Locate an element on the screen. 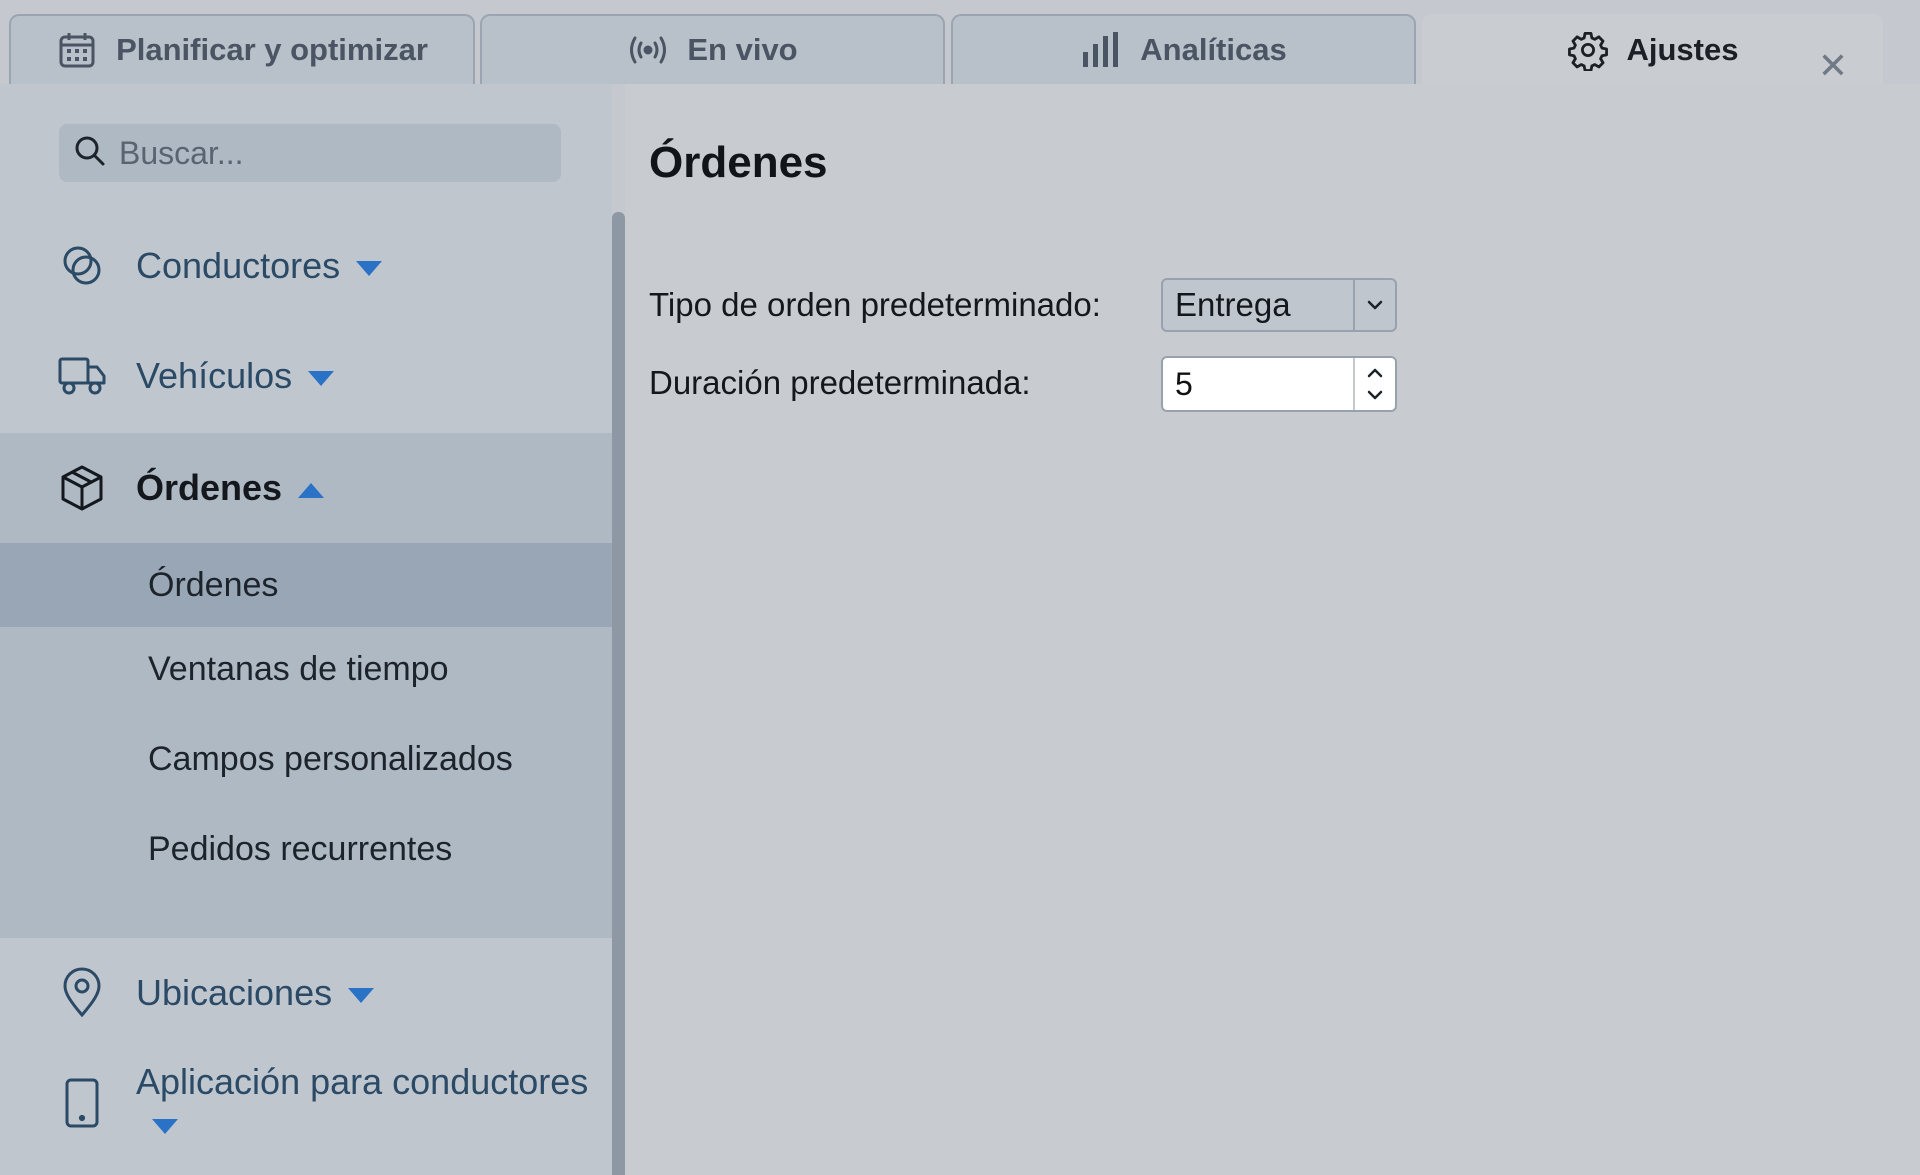 This screenshot has width=1920, height=1175. package-icon is located at coordinates (82, 488).